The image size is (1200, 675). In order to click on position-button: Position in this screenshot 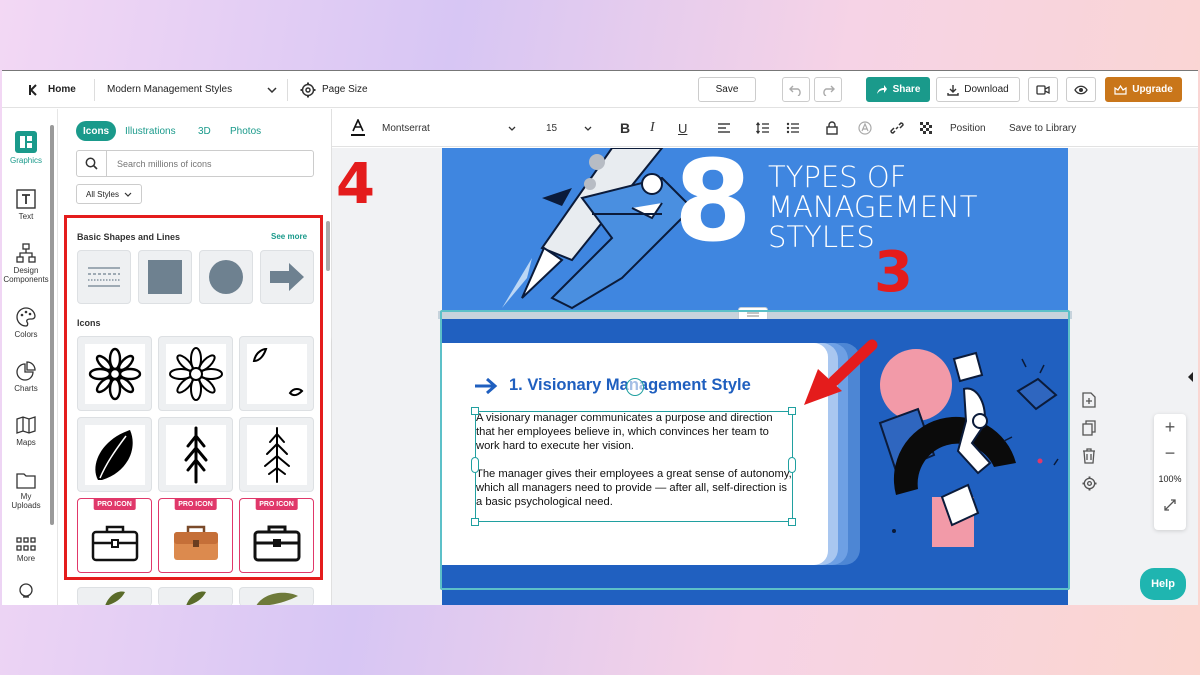, I will do `click(968, 128)`.